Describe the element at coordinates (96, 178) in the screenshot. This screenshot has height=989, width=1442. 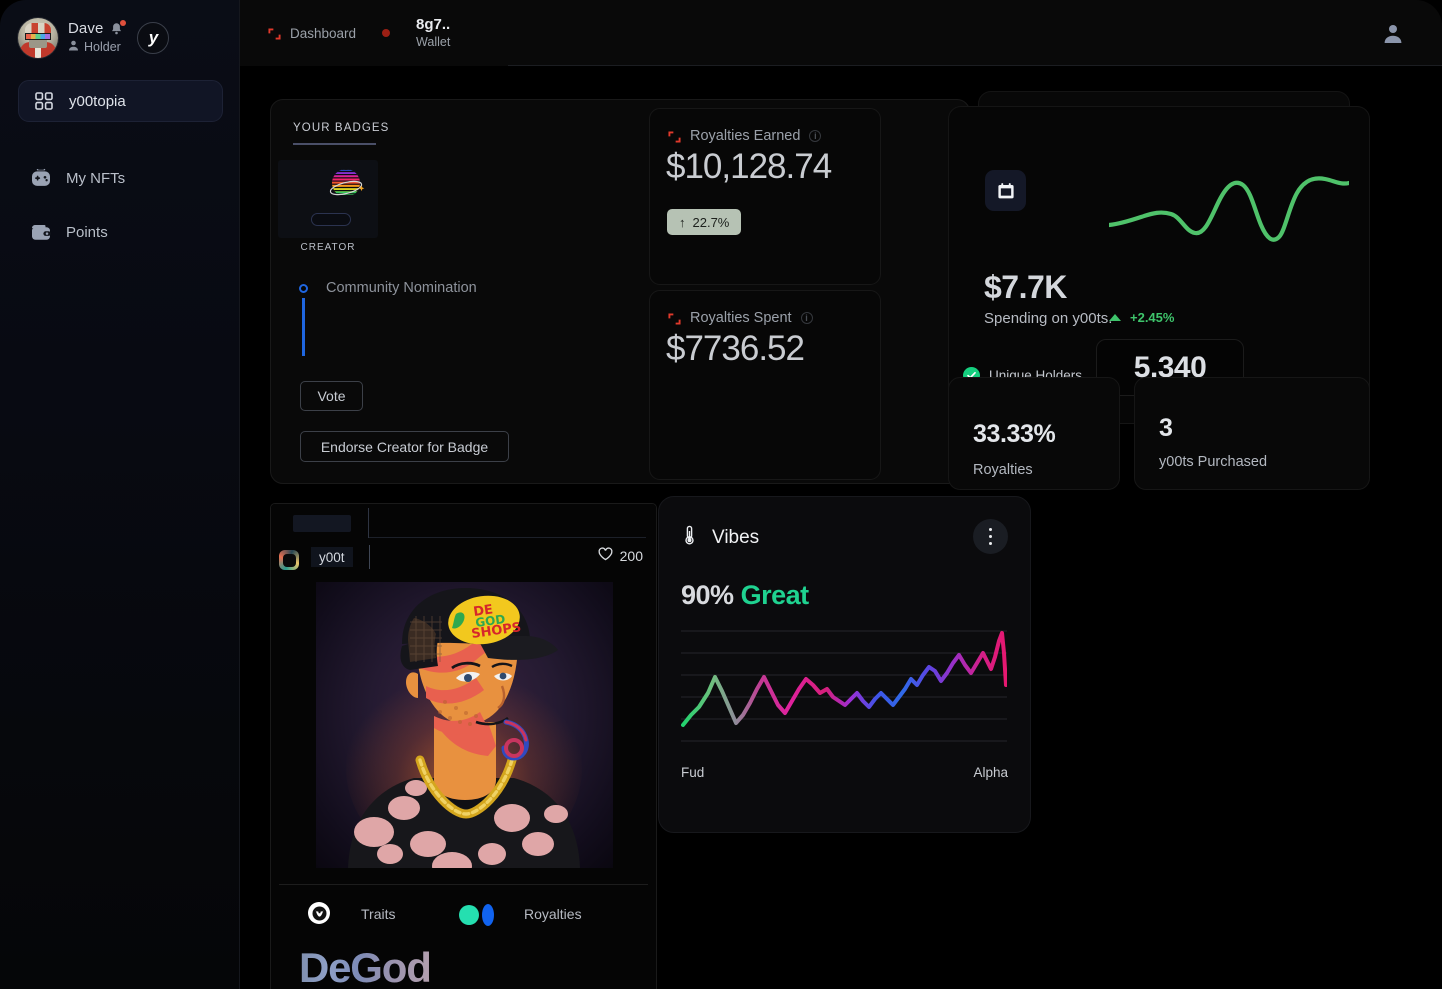
I see `sidebar-item-label: My NFTs` at that location.